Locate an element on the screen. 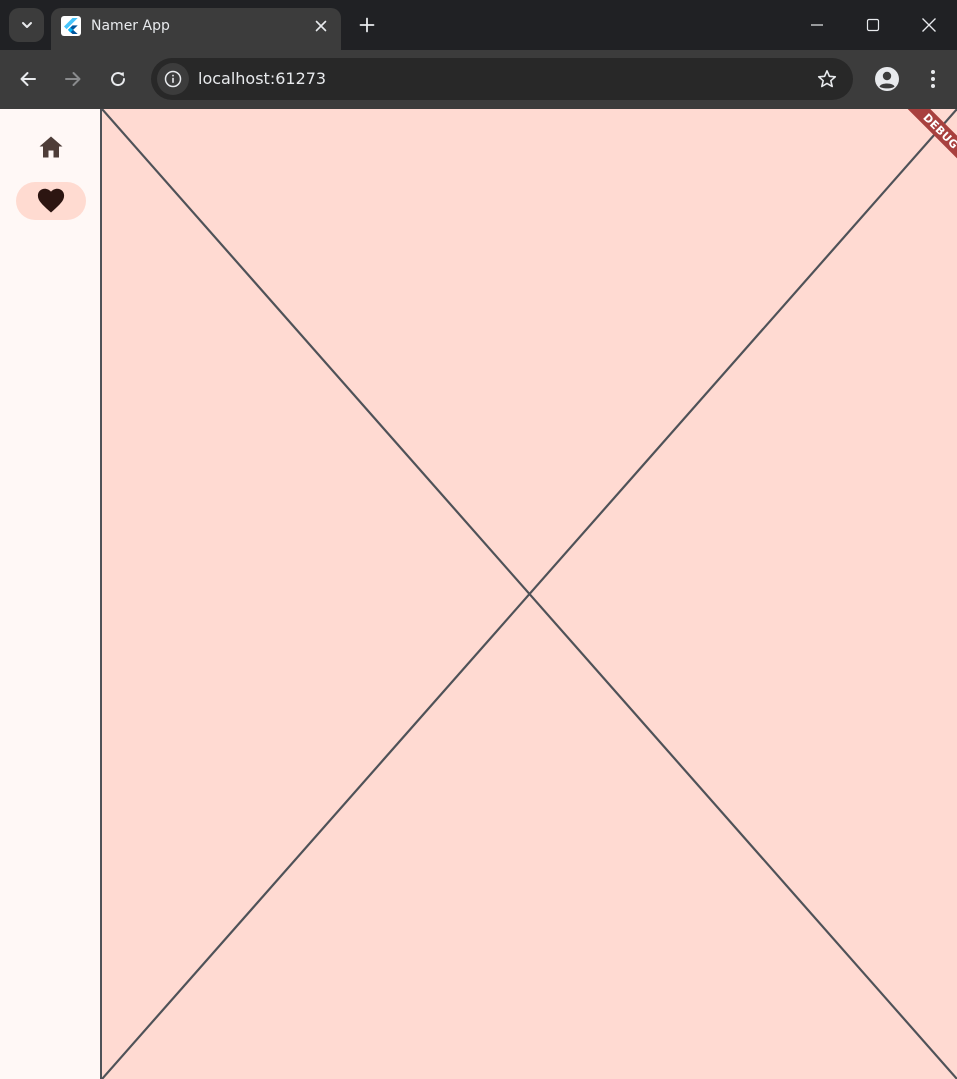 The image size is (957, 1079). home-icon is located at coordinates (51, 147).